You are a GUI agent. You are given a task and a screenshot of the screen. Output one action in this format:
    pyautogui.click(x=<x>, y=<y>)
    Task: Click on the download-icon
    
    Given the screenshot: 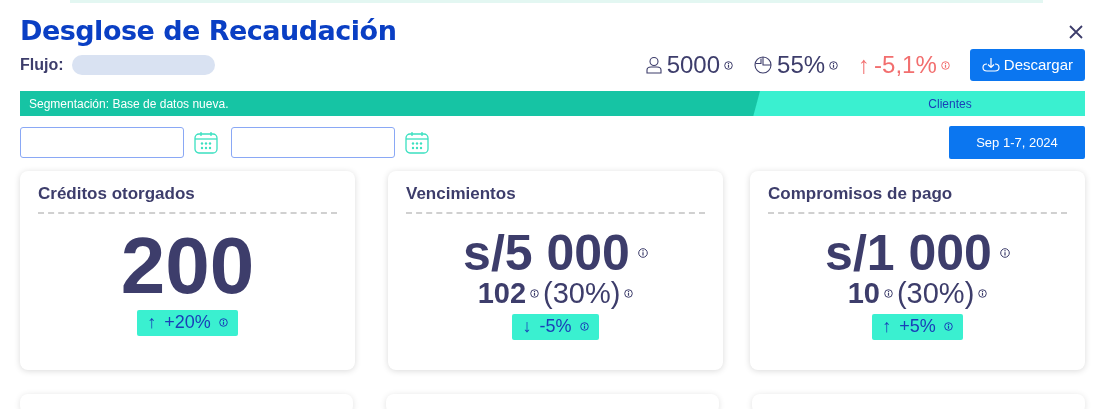 What is the action you would take?
    pyautogui.click(x=990, y=65)
    